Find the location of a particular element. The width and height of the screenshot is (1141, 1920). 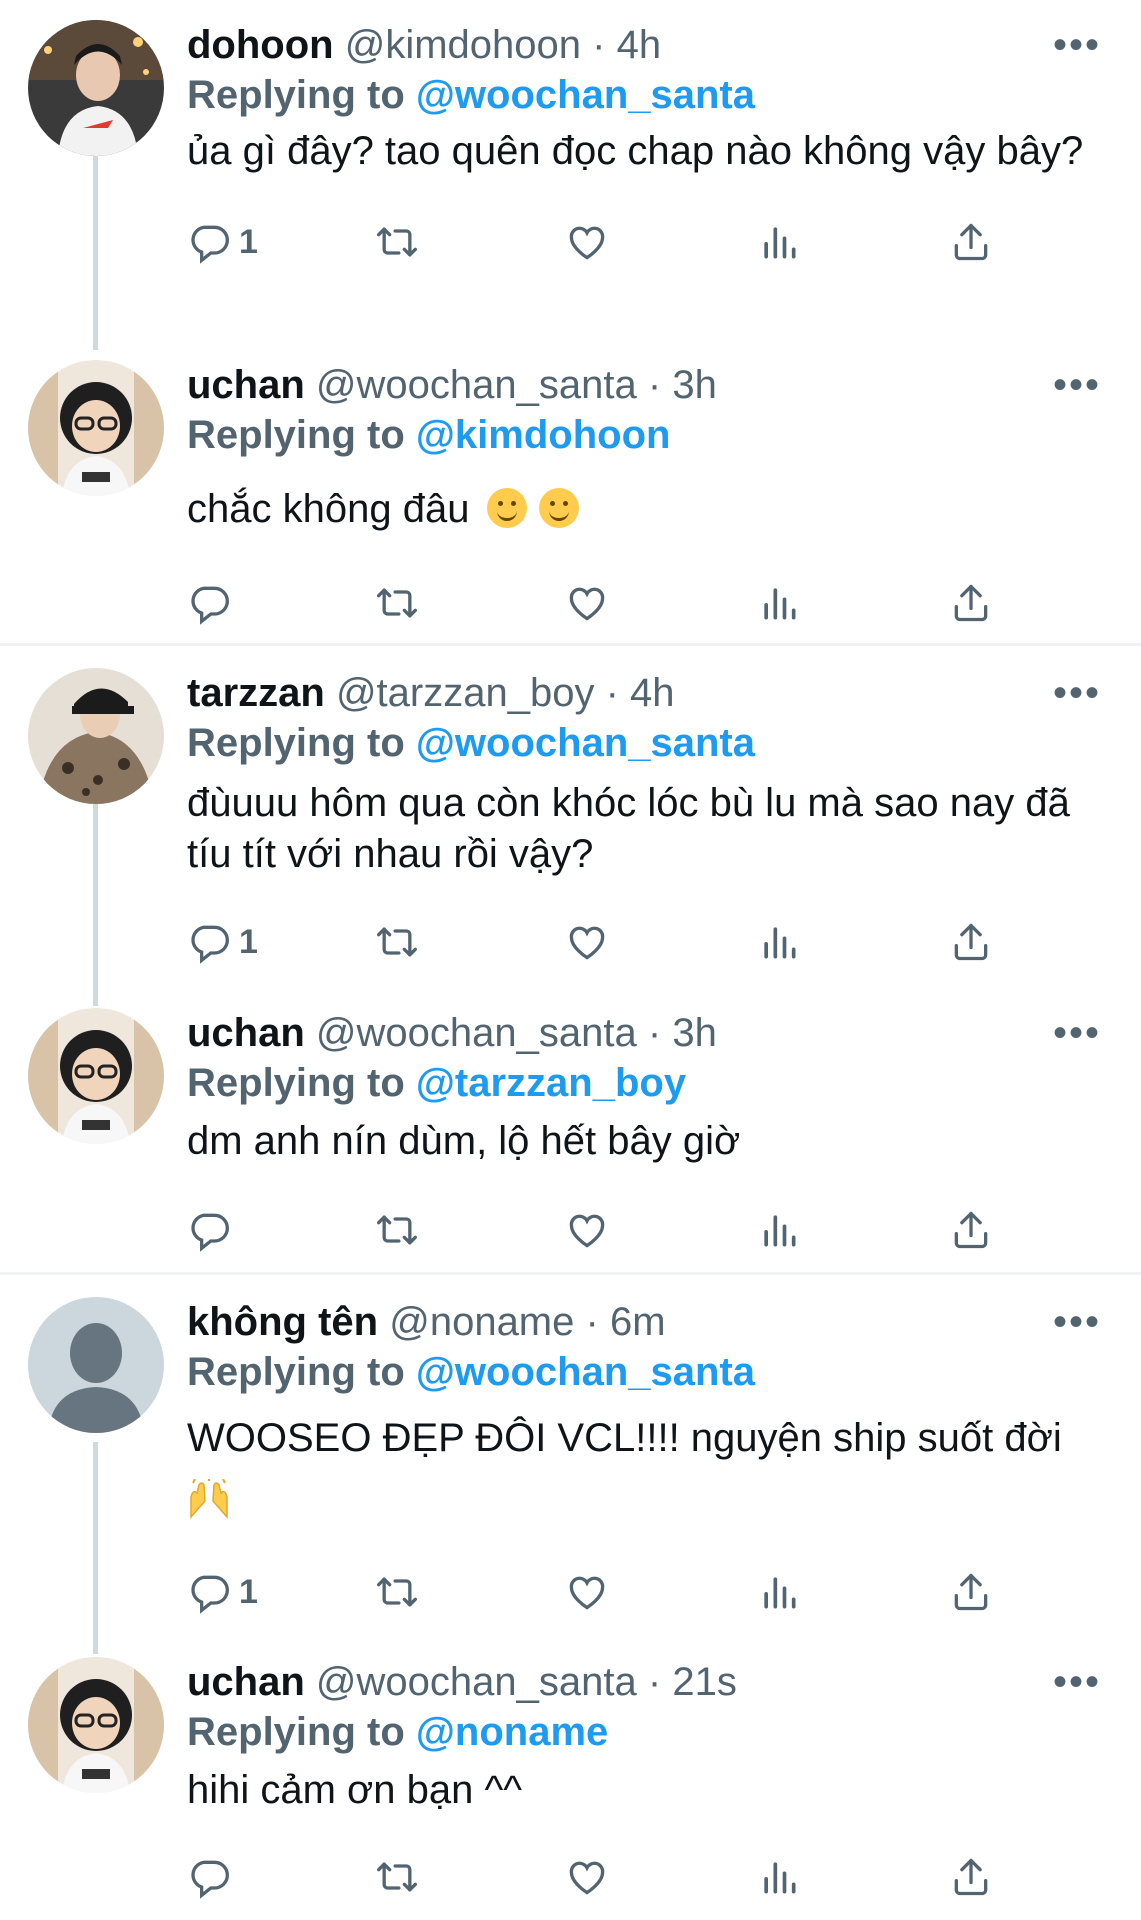

timestamp: 21s is located at coordinates (704, 1682).